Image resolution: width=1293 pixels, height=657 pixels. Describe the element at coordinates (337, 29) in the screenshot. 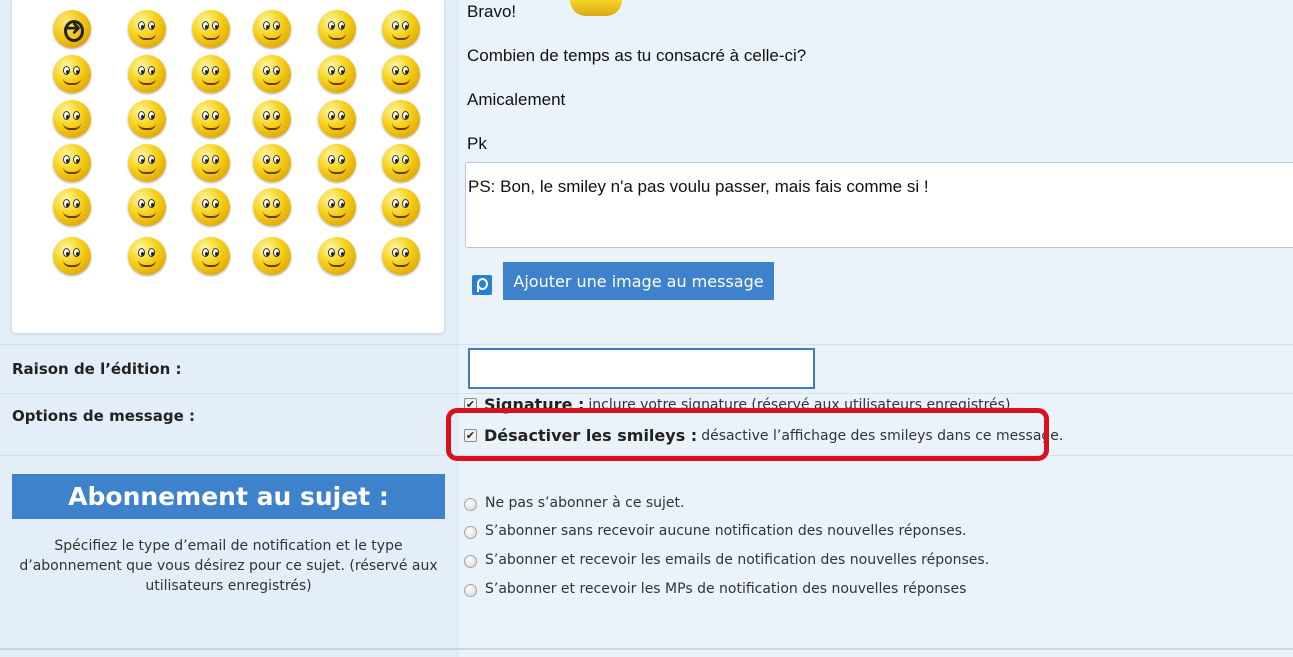

I see `hiding-smiley-icon` at that location.